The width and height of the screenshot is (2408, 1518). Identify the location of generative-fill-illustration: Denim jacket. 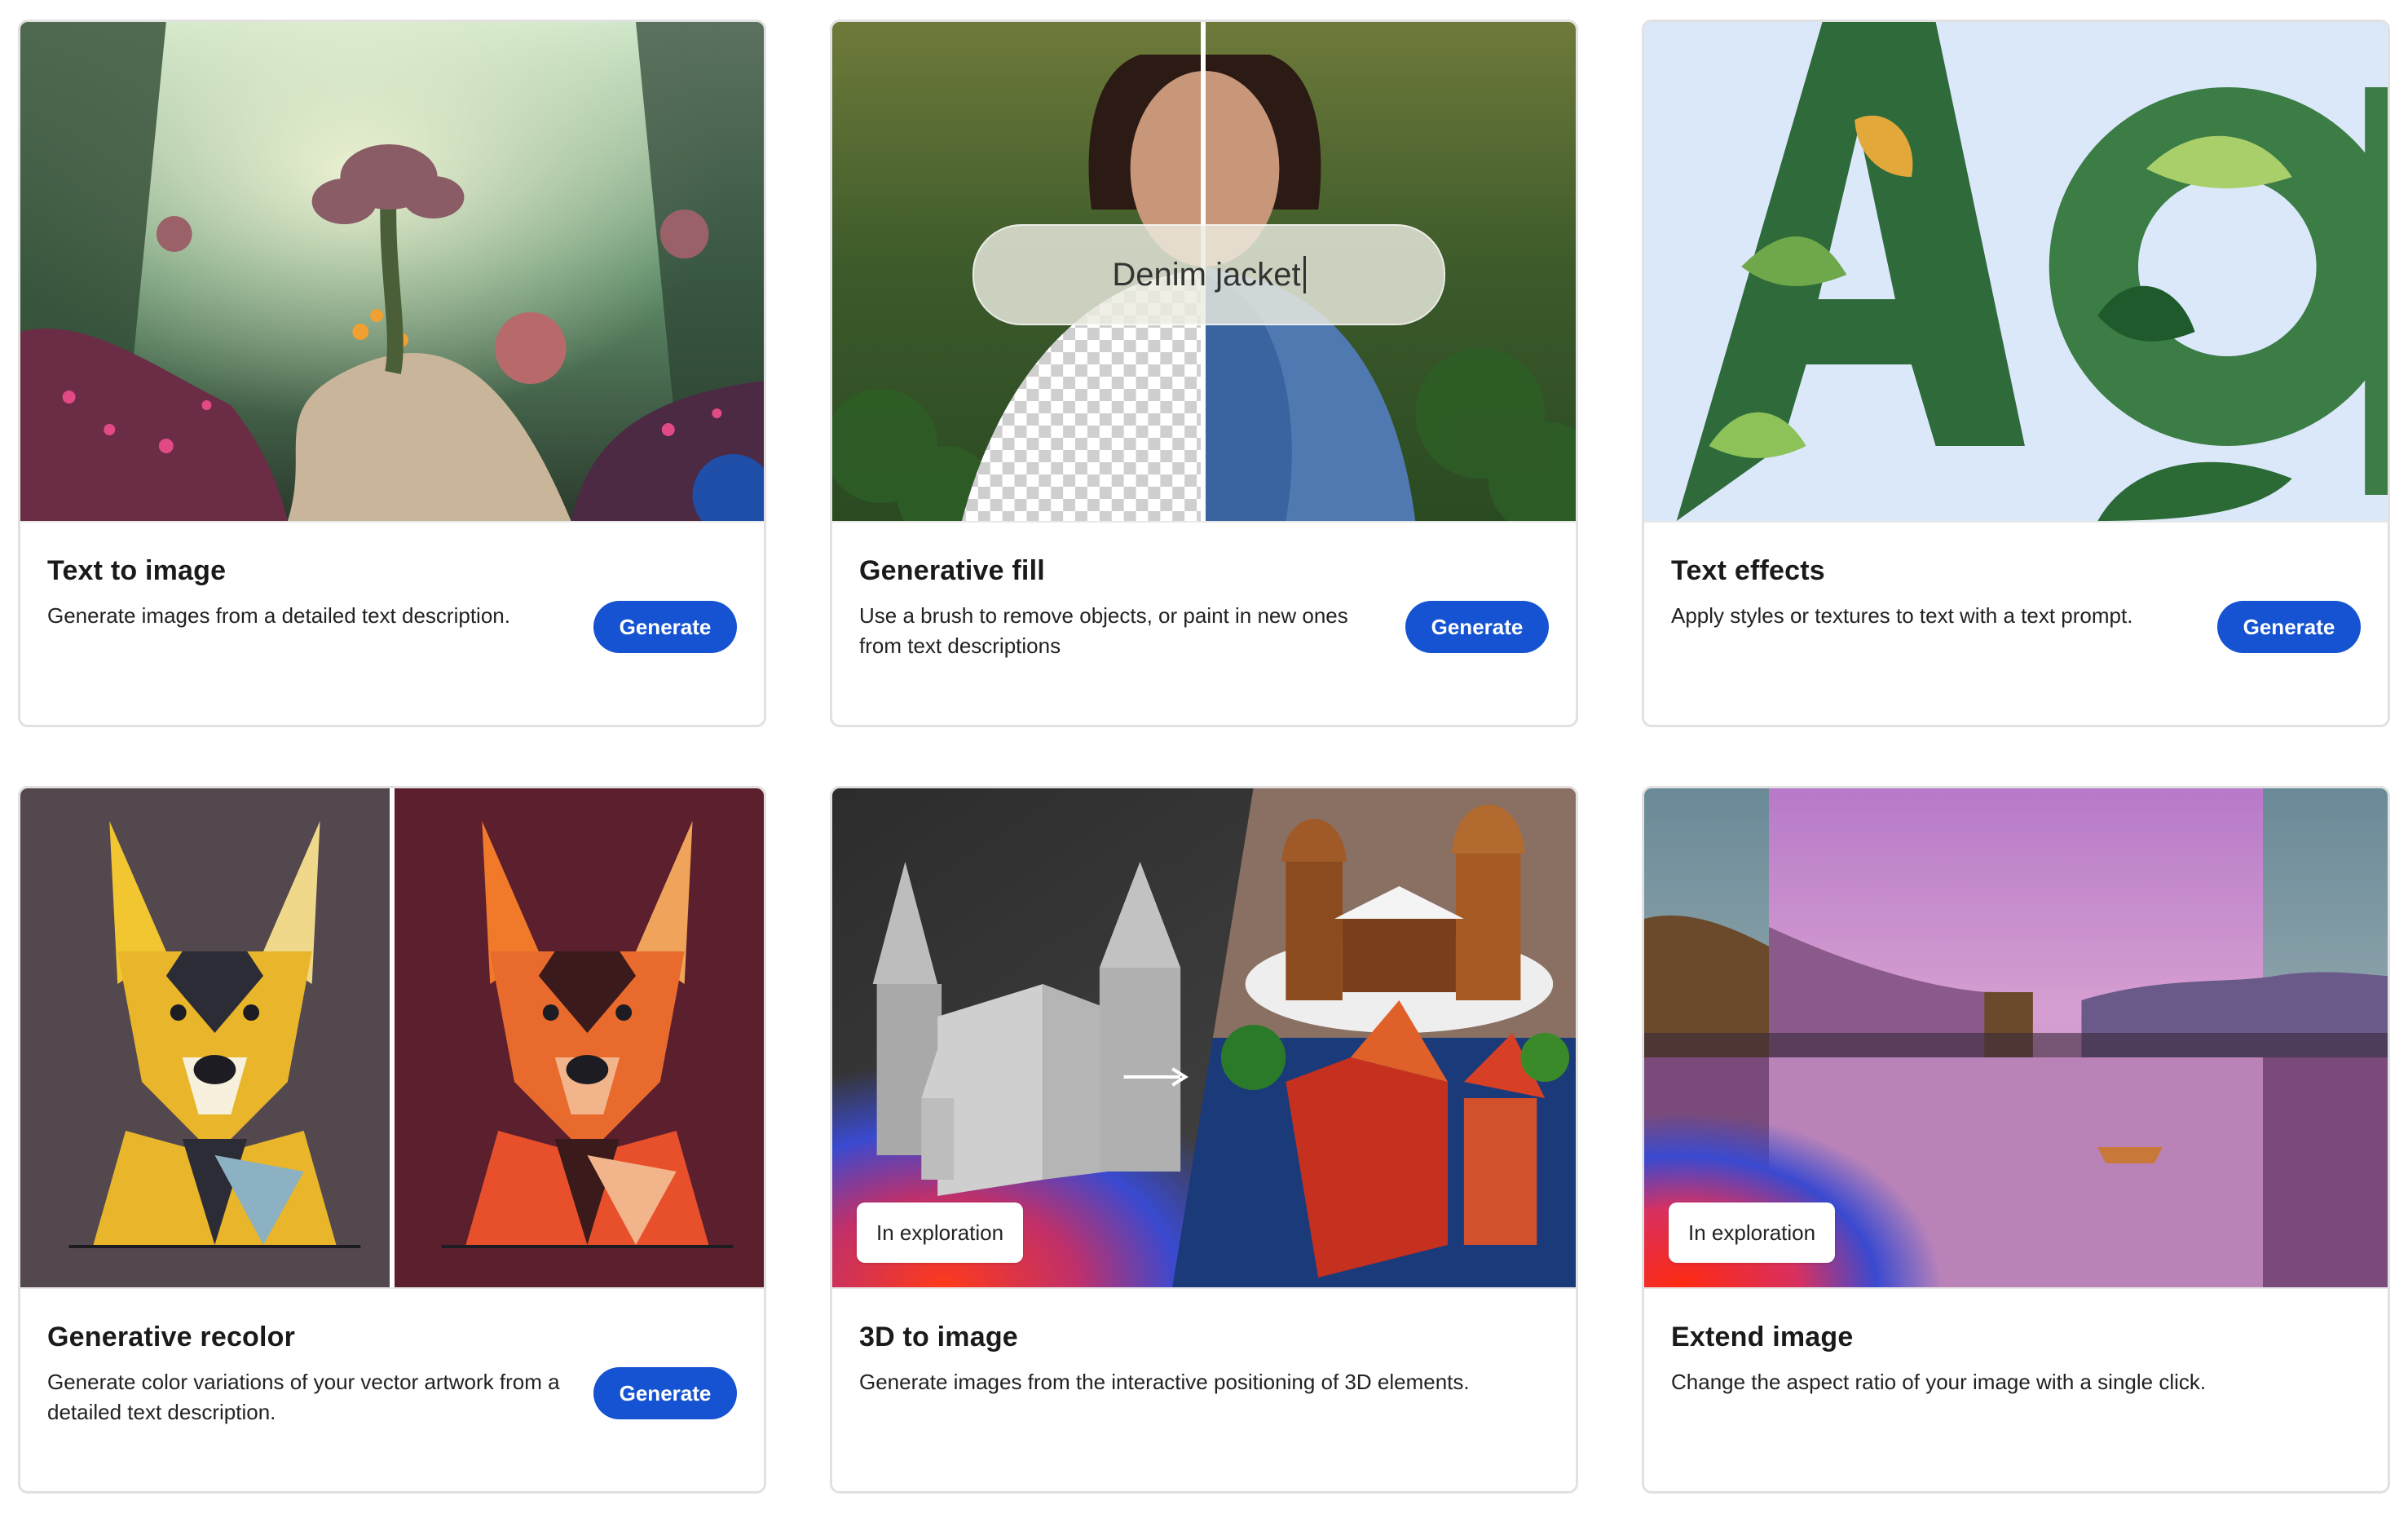
(1204, 271).